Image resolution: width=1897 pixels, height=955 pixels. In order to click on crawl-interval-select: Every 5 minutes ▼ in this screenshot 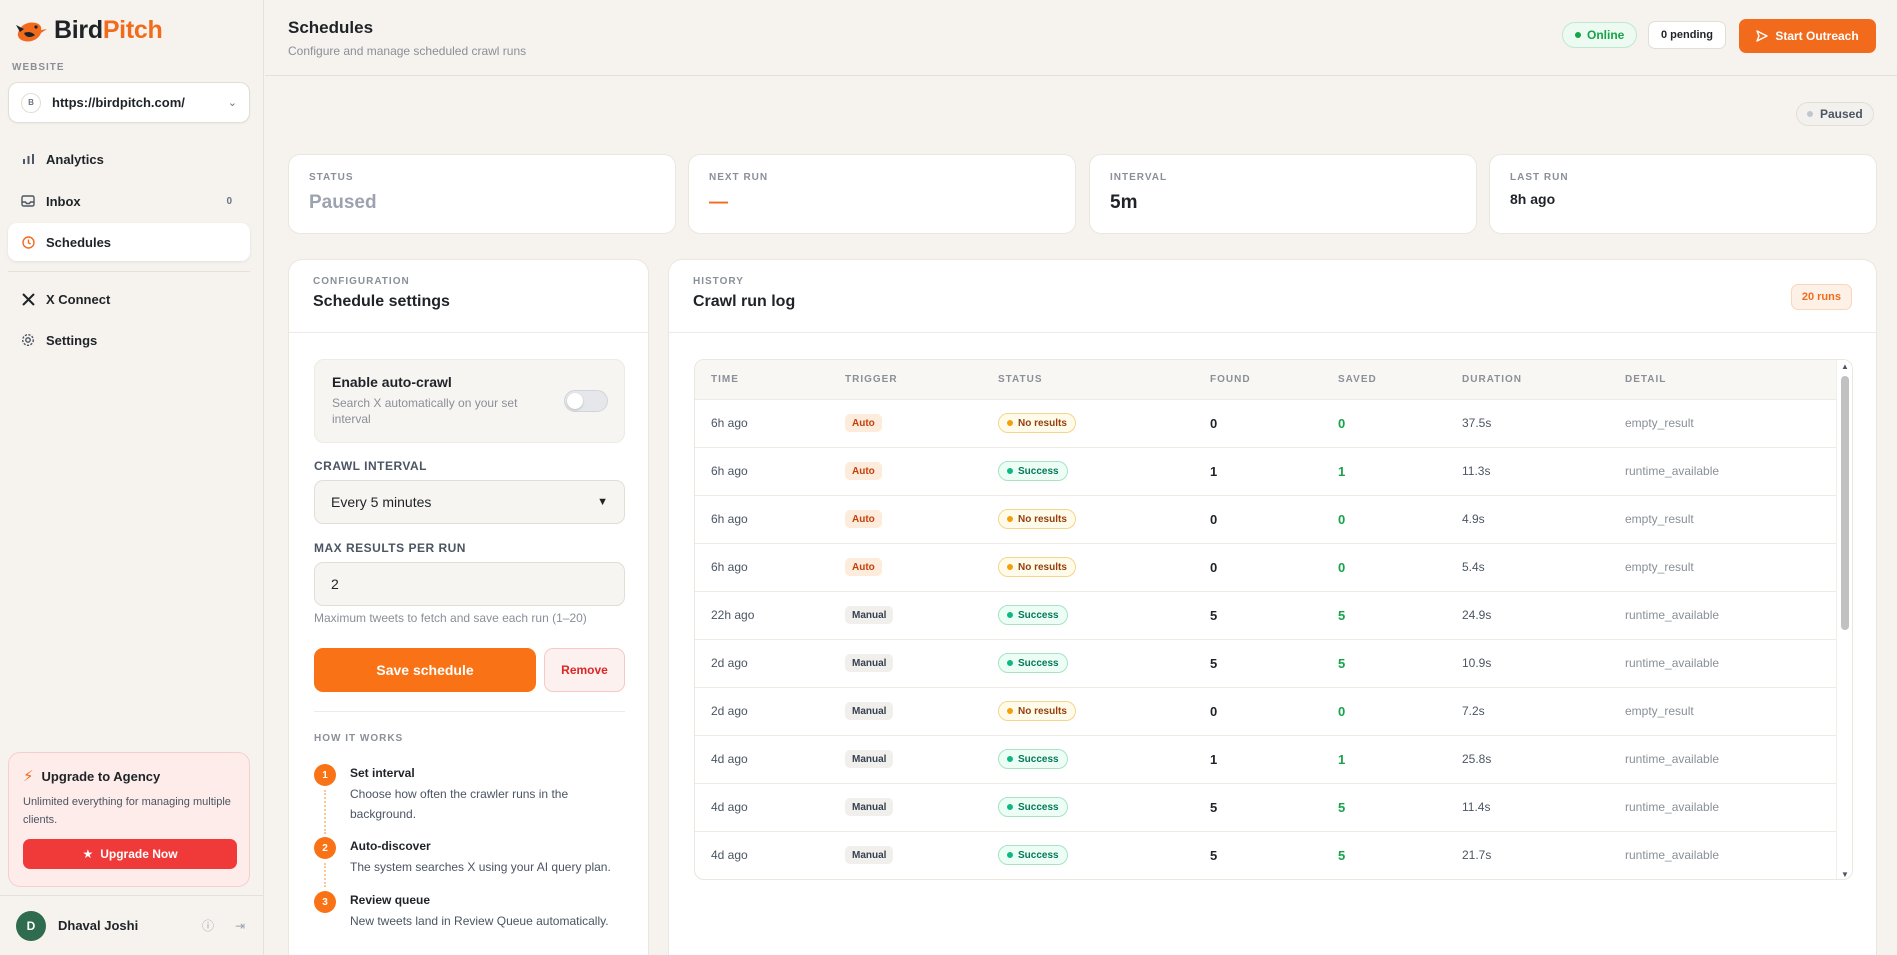, I will do `click(469, 502)`.